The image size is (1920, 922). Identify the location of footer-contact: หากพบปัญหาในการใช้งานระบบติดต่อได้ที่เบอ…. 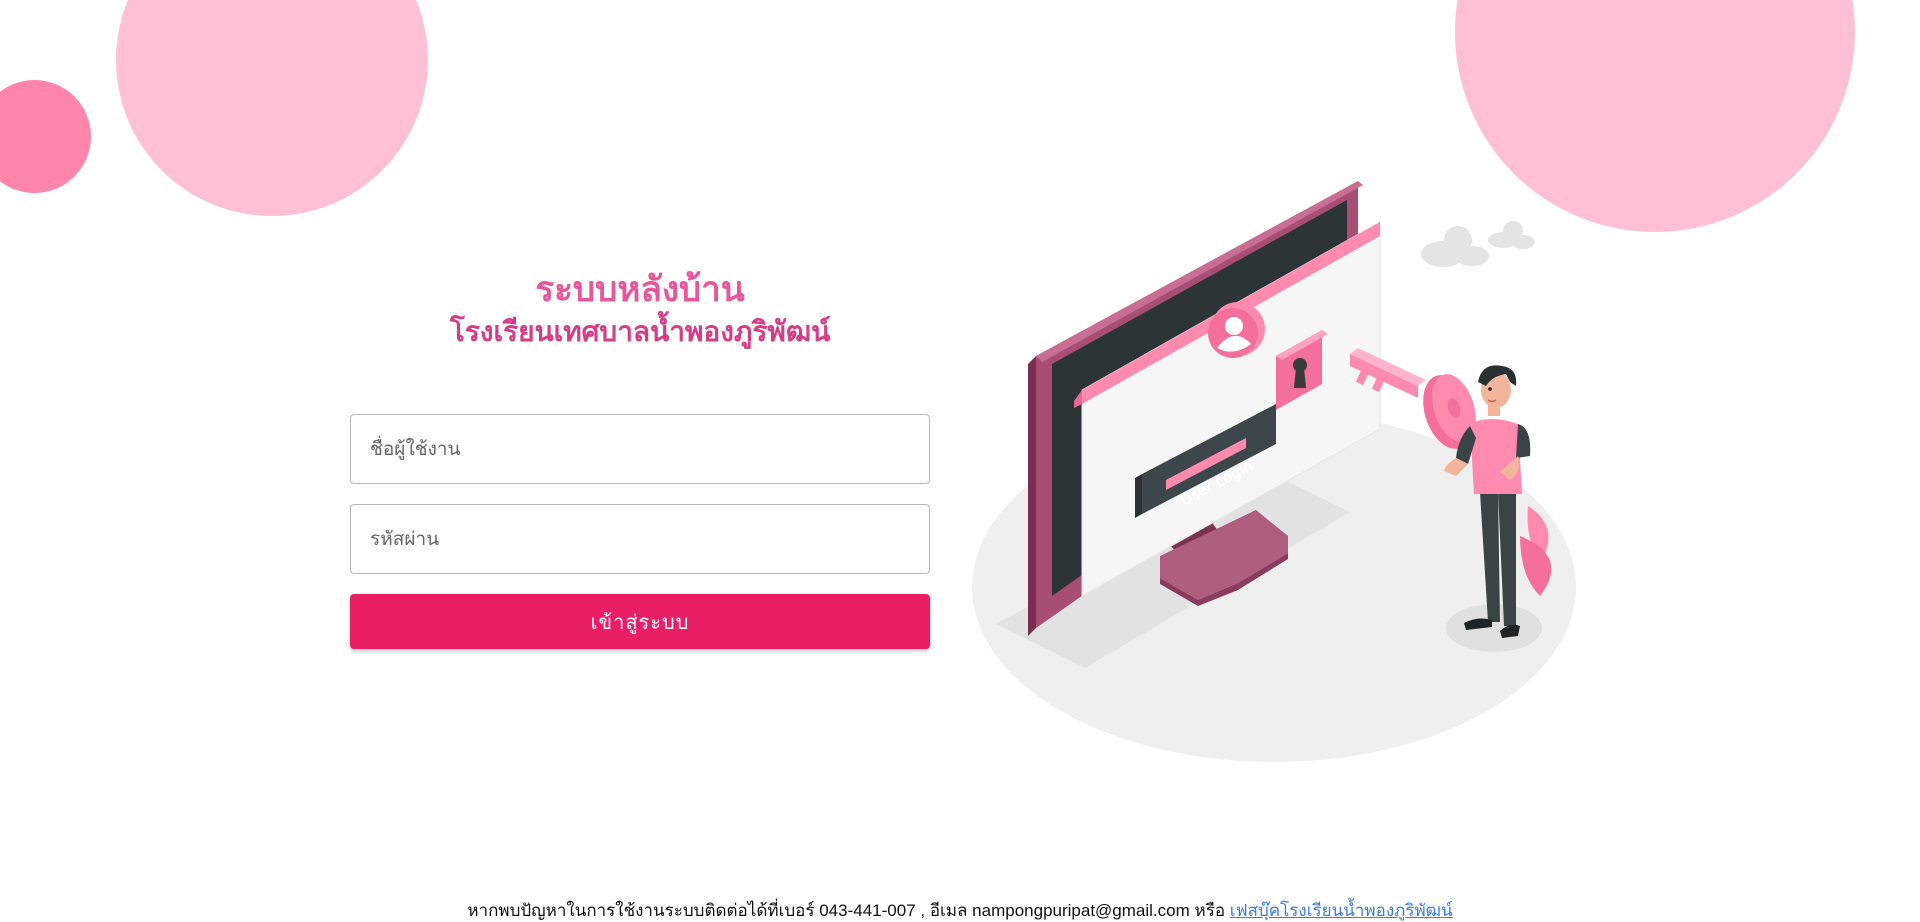
(960, 911).